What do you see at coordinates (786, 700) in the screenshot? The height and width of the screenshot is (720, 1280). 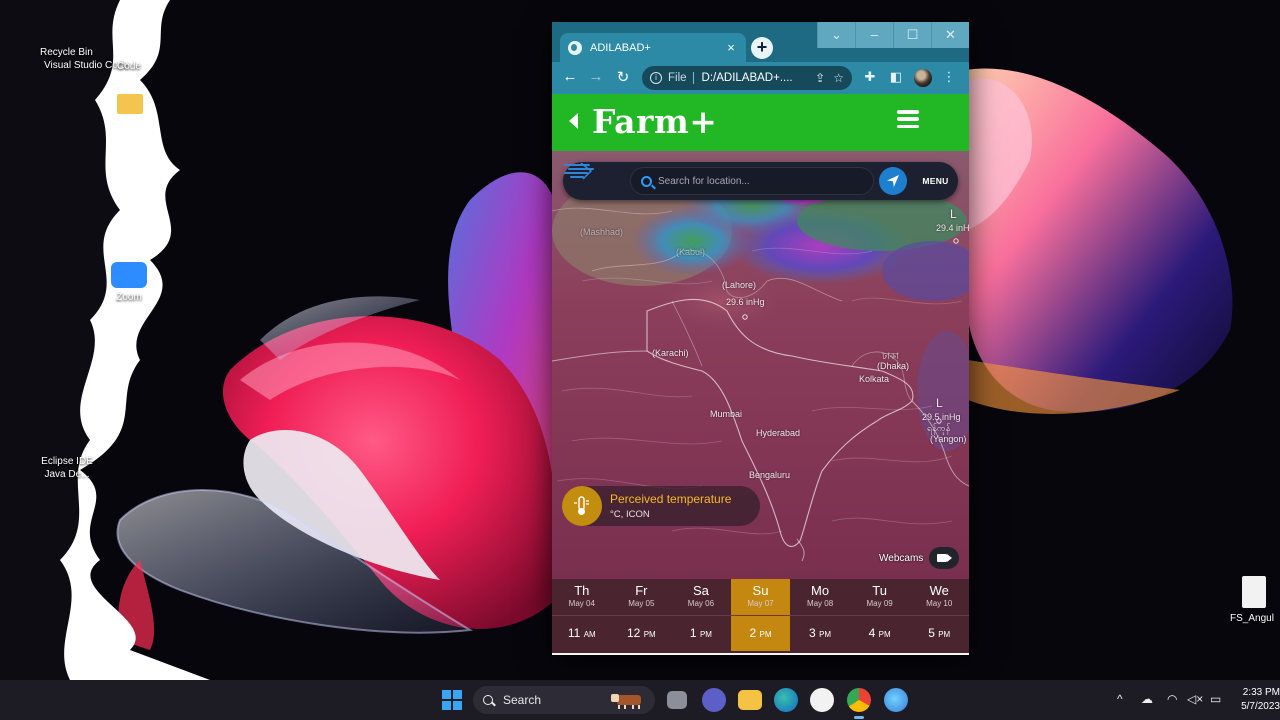 I see `edge-icon` at bounding box center [786, 700].